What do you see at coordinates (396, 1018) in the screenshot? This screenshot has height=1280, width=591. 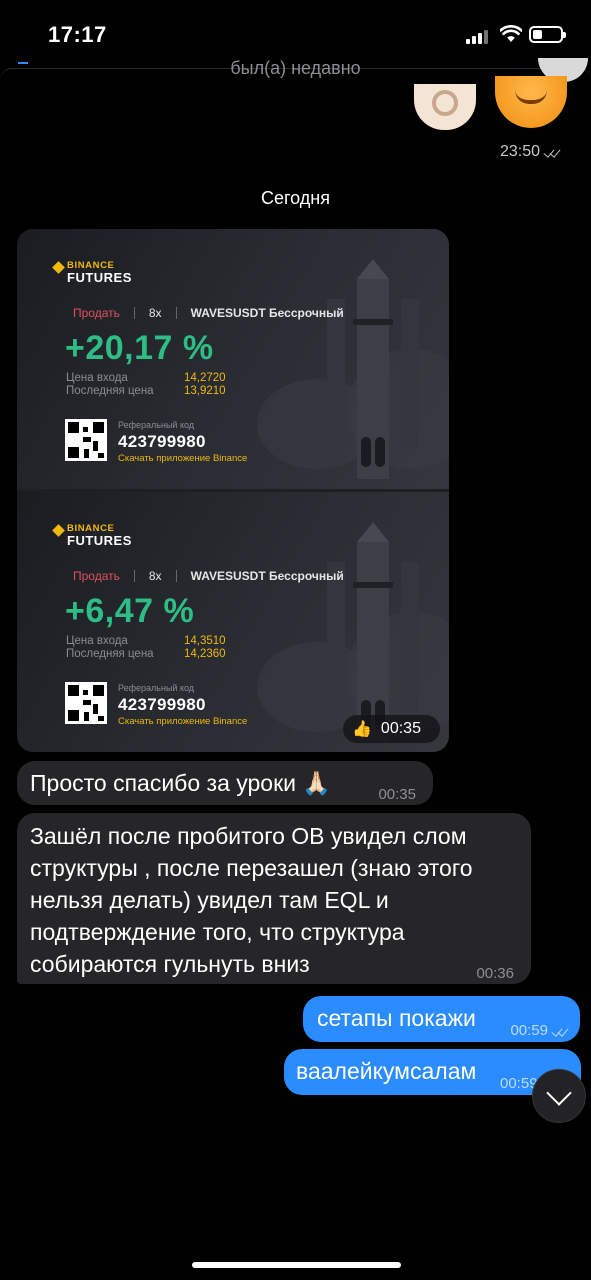 I see `message-text: сетапы покажи` at bounding box center [396, 1018].